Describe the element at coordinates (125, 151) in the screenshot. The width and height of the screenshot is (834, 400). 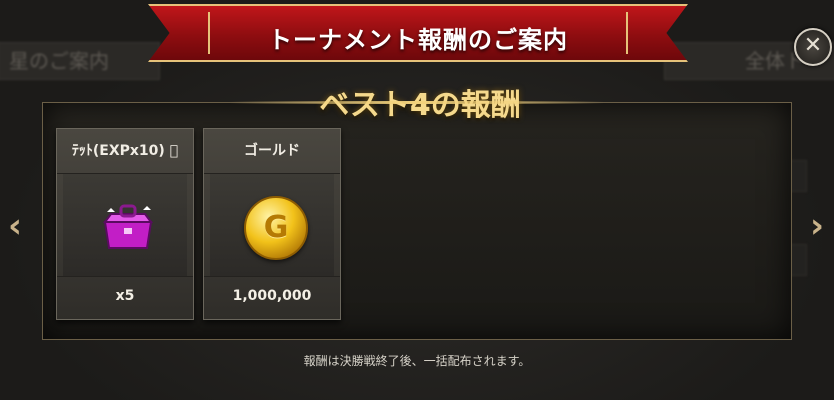
I see `reward-name: ﾃｯﾄ(EXPx10) ﾞ` at that location.